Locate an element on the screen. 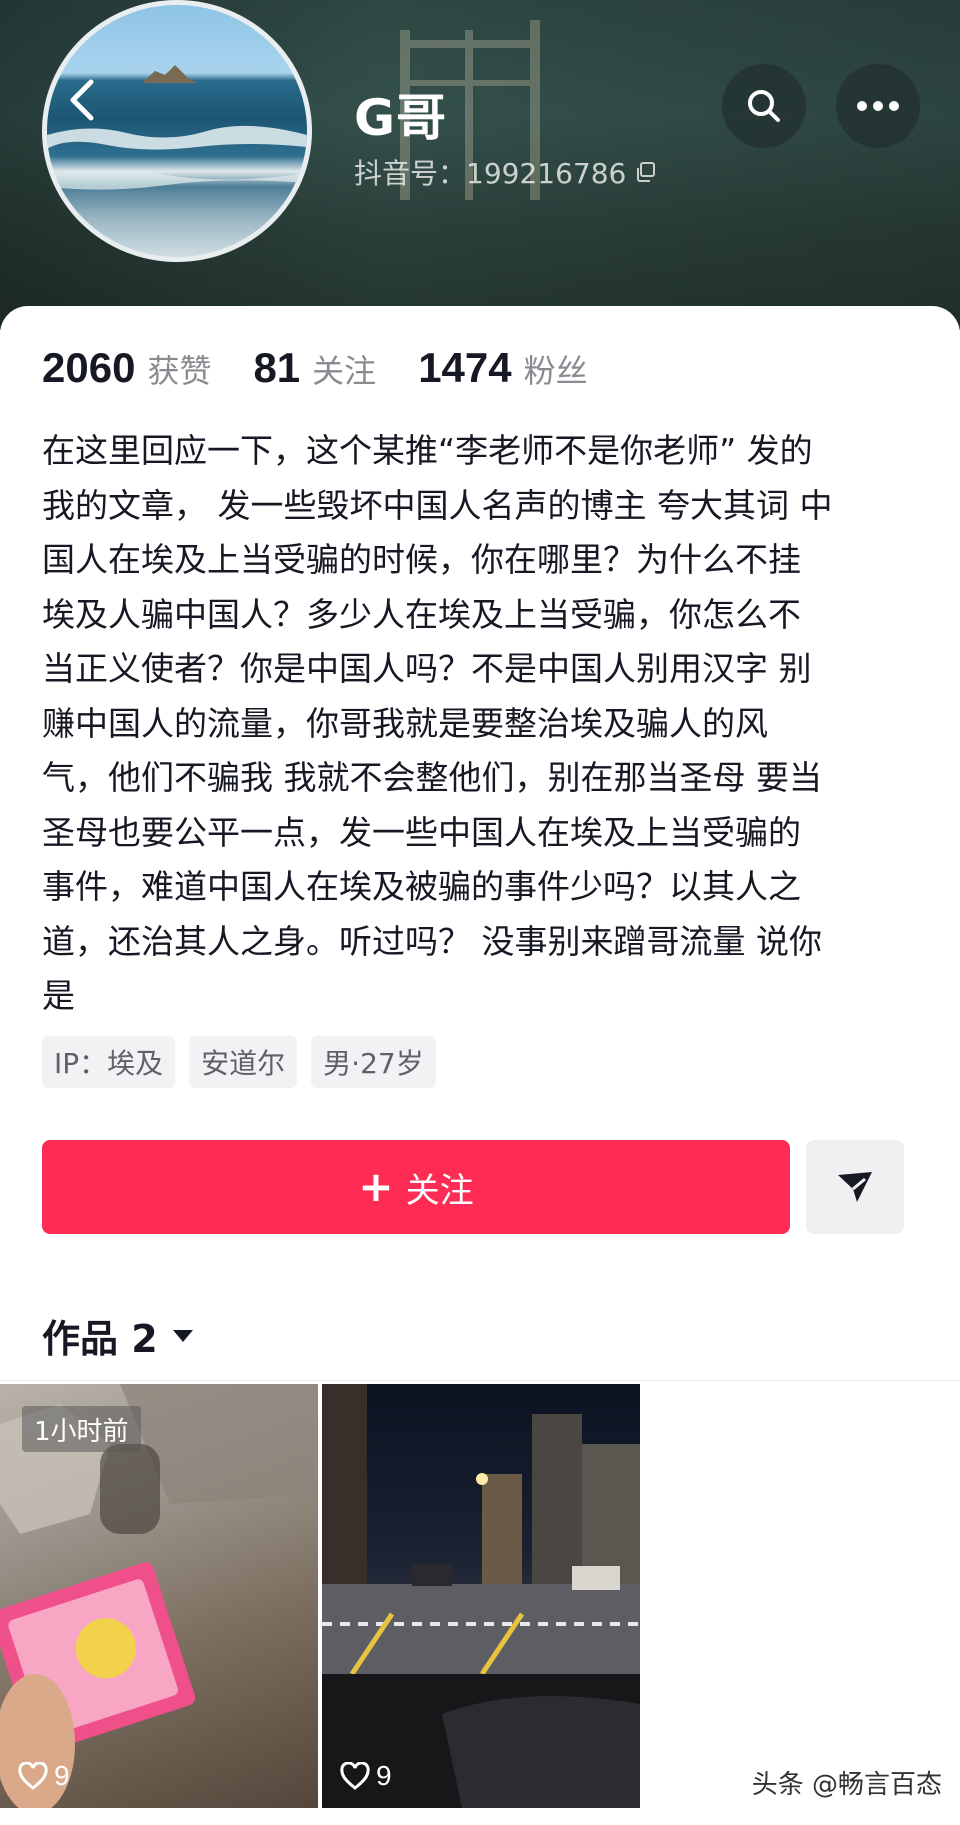  bio-line: 在这里回应一下，这个某推“李老师不是你老师” 发的 is located at coordinates (427, 450).